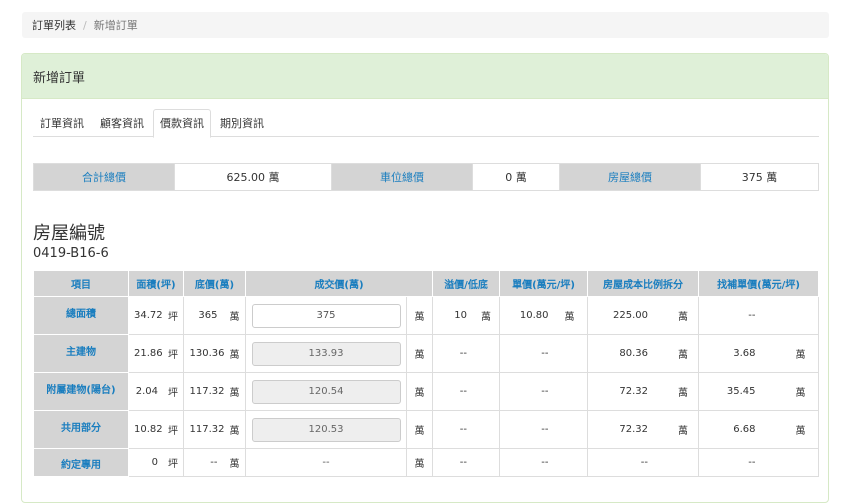 The height and width of the screenshot is (503, 849). I want to click on adjust-price-cell-number: 35.45, so click(741, 391).